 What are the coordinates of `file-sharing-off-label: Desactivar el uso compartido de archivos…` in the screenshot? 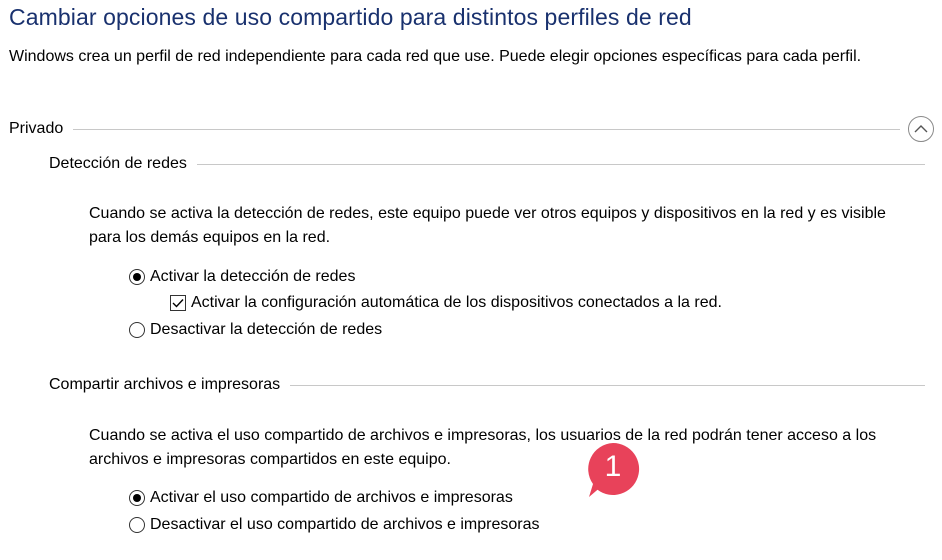 It's located at (345, 524).